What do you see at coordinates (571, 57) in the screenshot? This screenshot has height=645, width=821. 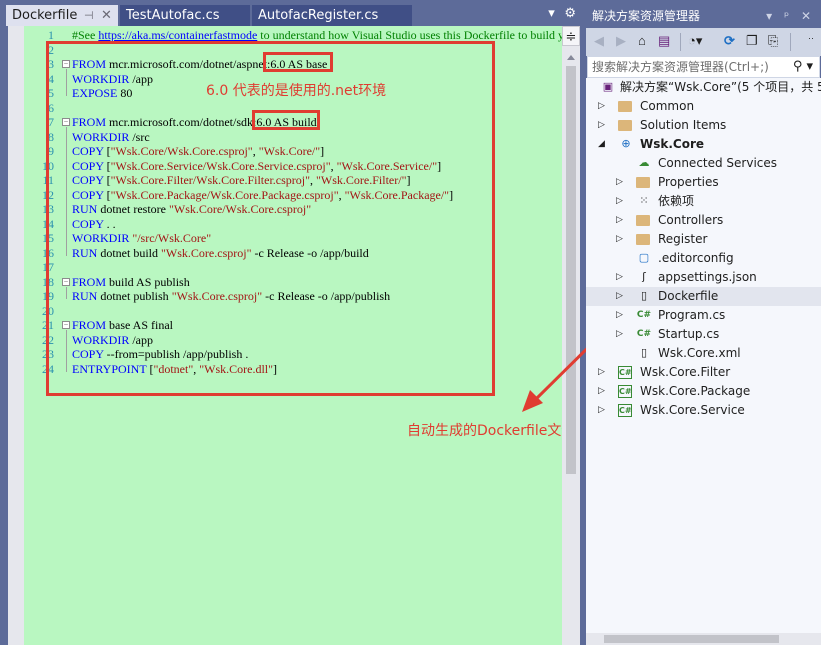 I see `scroll-up-icon` at bounding box center [571, 57].